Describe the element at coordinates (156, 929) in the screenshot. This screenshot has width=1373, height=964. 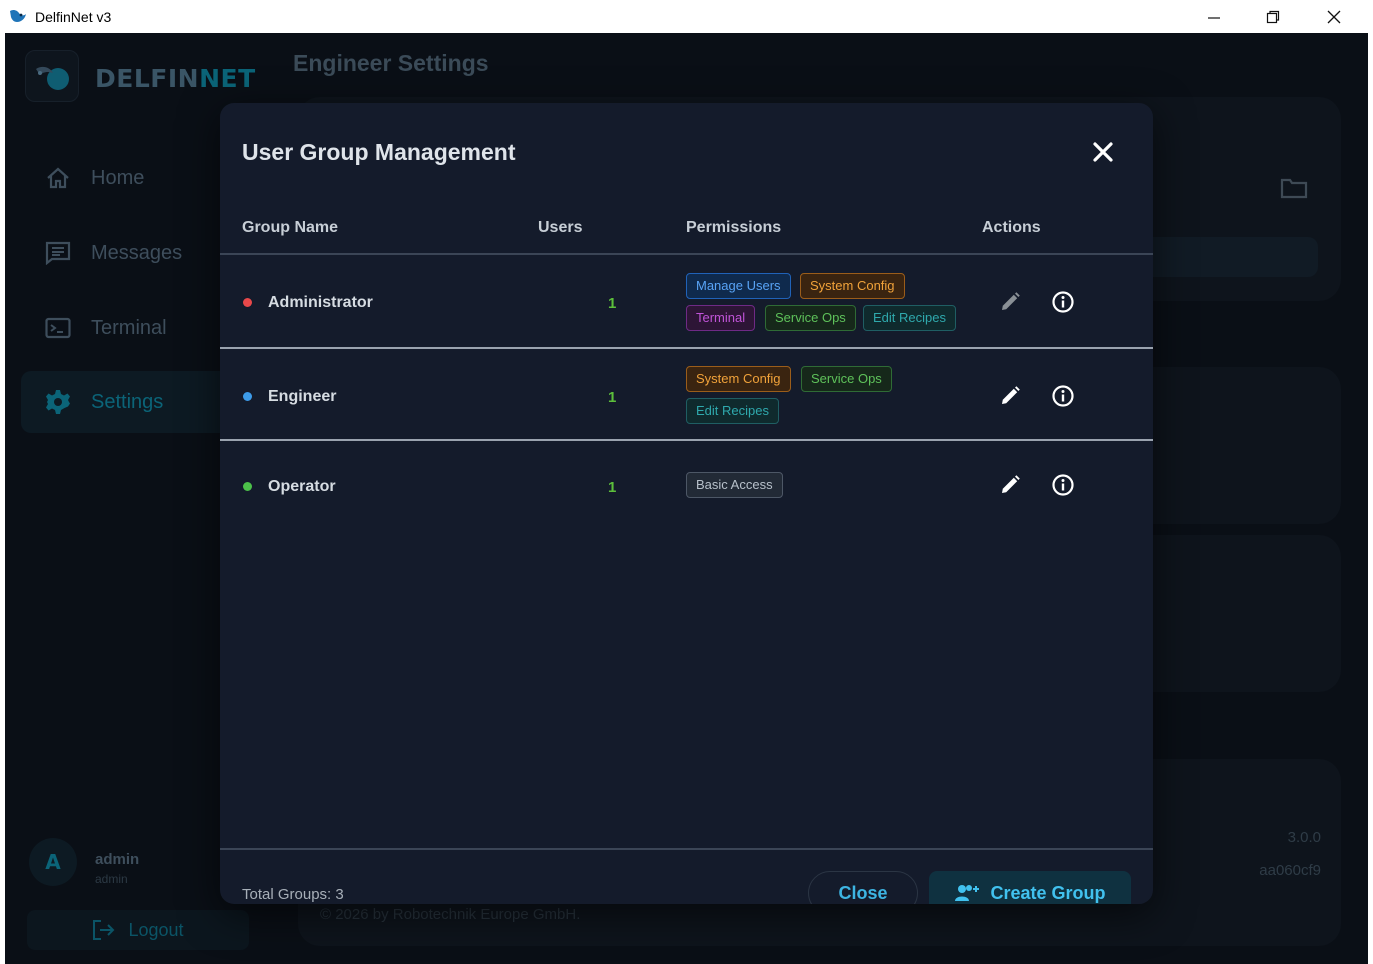
I see `logout-label: Logout` at that location.